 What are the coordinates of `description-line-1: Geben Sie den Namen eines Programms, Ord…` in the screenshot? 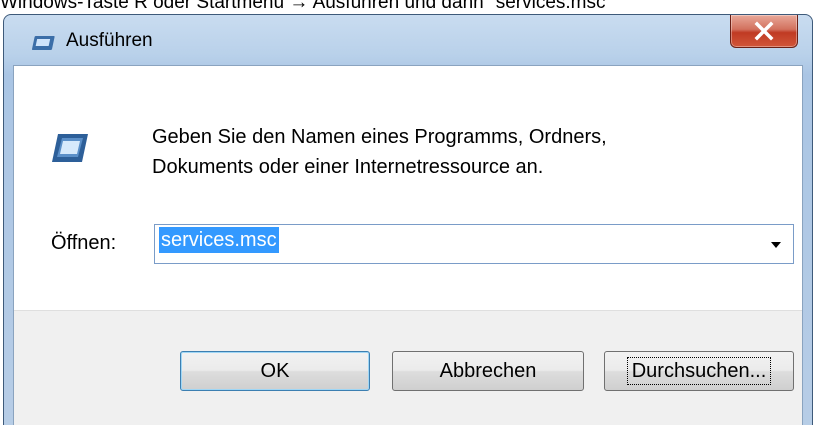 It's located at (379, 137).